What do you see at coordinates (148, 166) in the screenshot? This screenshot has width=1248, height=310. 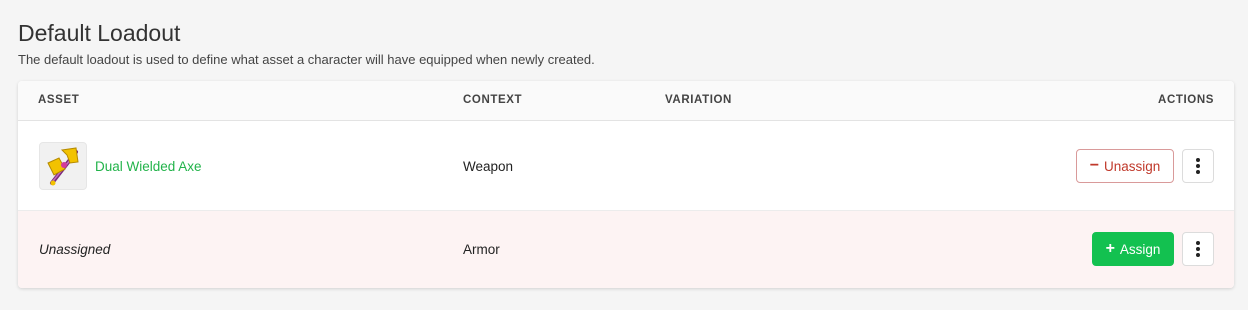 I see `asset-link-dual-wielded-axe: Dual Wielded Axe` at bounding box center [148, 166].